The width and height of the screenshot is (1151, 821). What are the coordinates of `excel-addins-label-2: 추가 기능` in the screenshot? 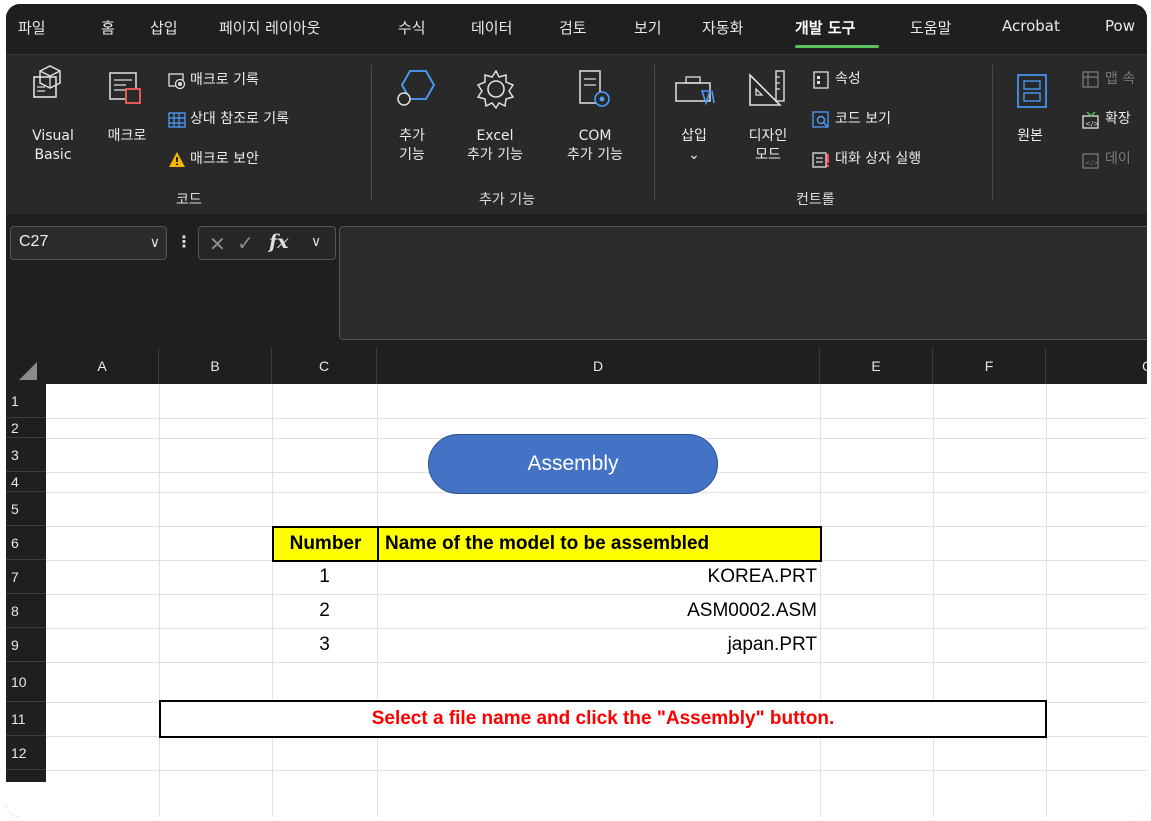 It's located at (495, 155).